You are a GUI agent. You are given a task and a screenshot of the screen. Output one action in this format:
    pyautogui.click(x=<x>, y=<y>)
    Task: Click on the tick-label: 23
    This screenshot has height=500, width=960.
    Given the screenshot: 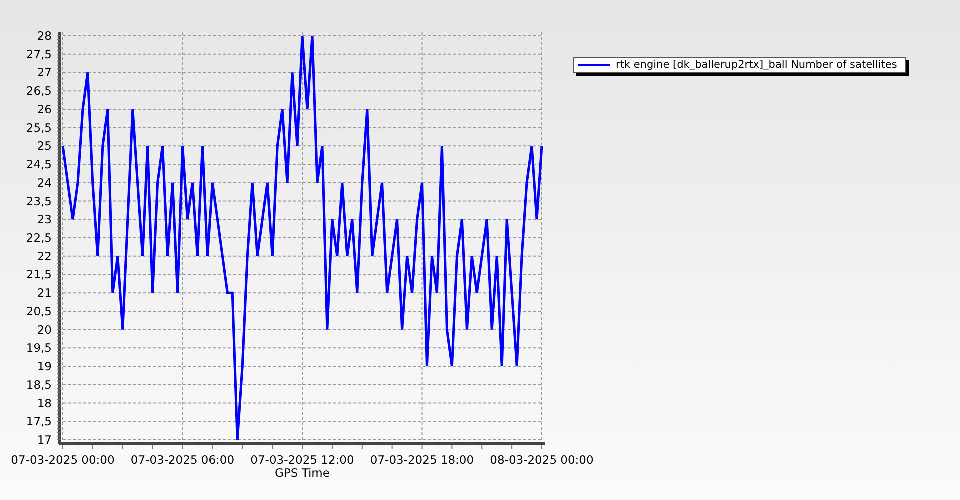 What is the action you would take?
    pyautogui.click(x=44, y=219)
    